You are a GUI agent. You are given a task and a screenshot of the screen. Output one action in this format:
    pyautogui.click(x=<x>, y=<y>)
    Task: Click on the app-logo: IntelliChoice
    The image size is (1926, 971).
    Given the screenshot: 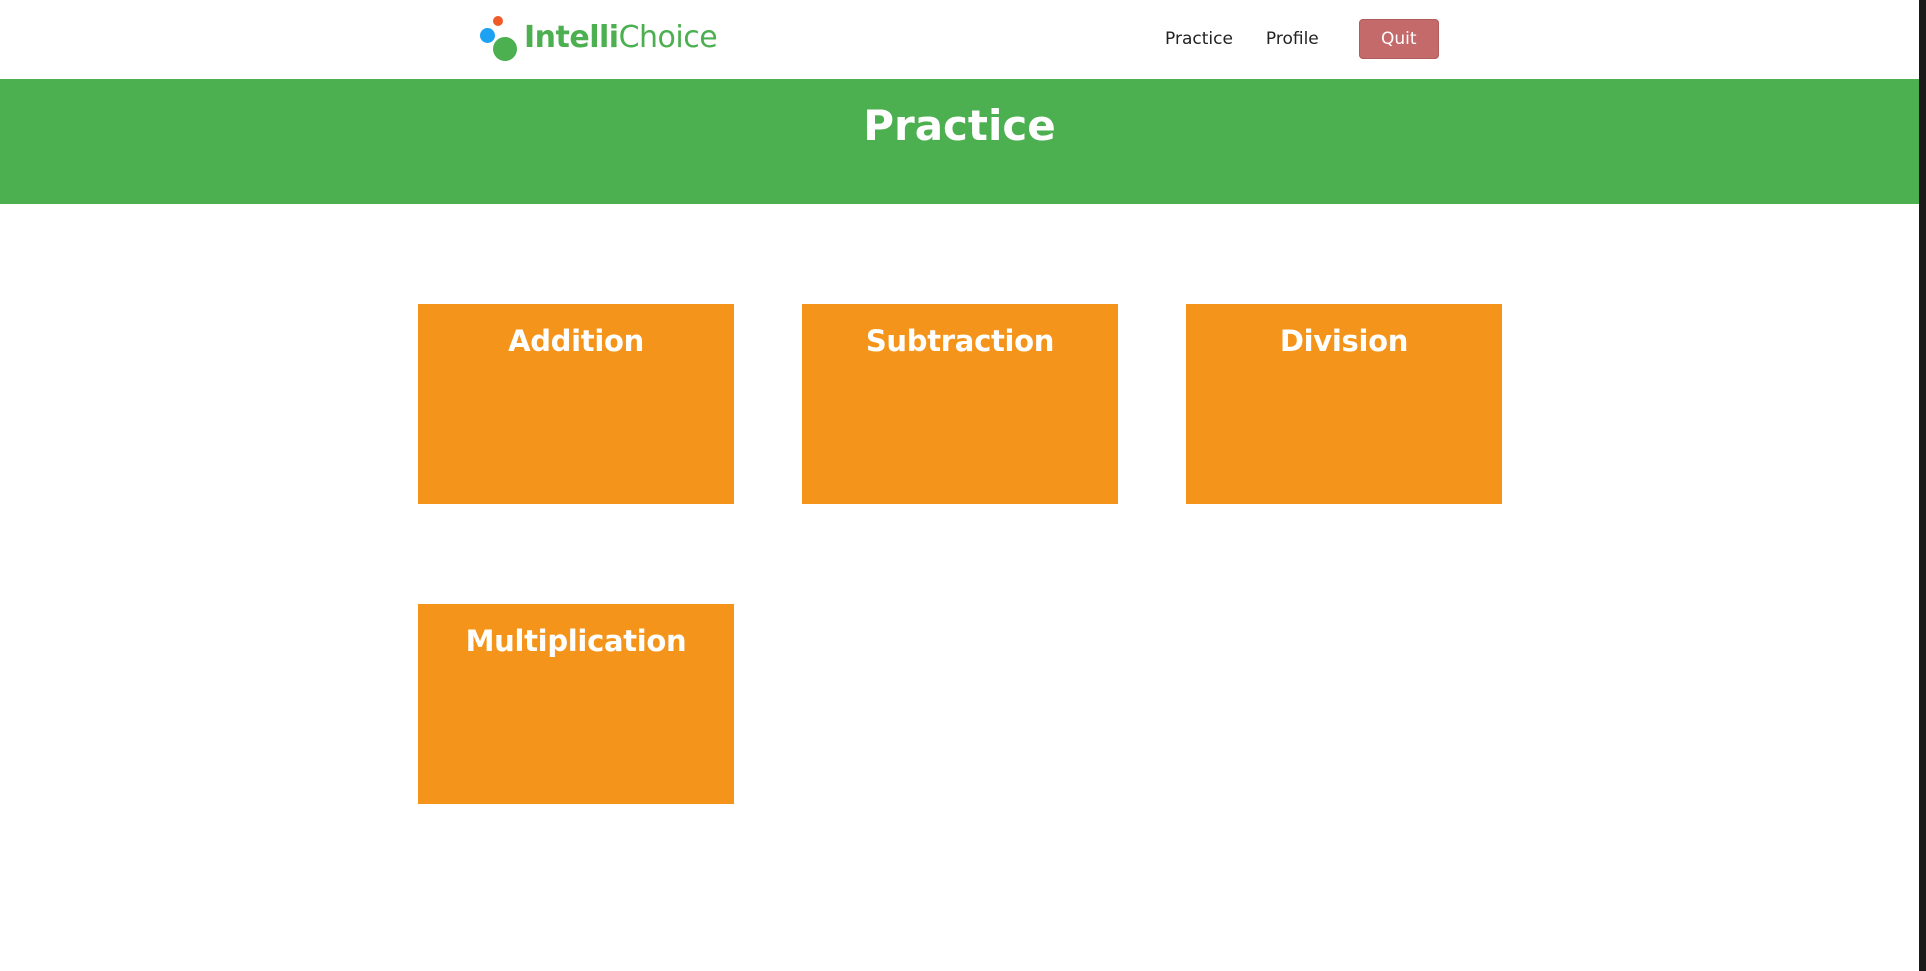 What is the action you would take?
    pyautogui.click(x=599, y=38)
    